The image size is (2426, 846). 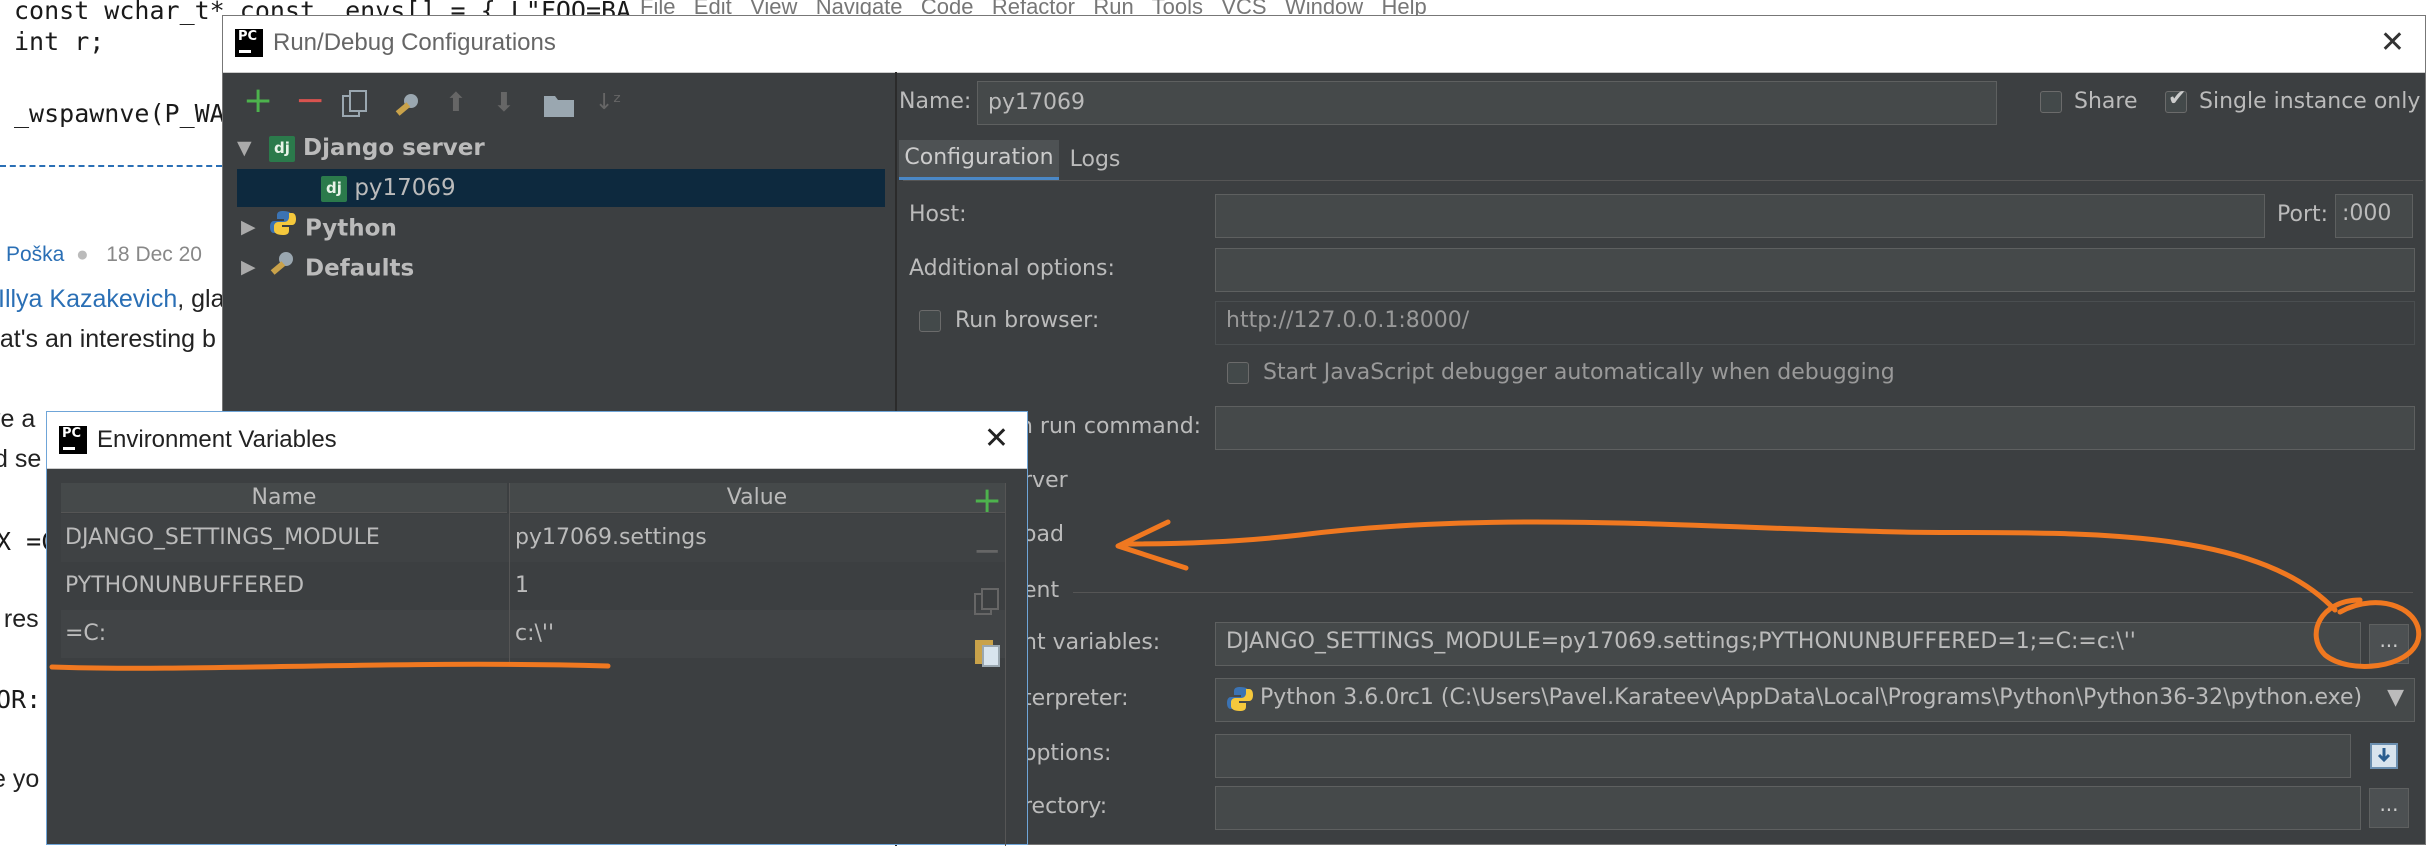 What do you see at coordinates (1730, 566) in the screenshot?
I see `arrow-annotation` at bounding box center [1730, 566].